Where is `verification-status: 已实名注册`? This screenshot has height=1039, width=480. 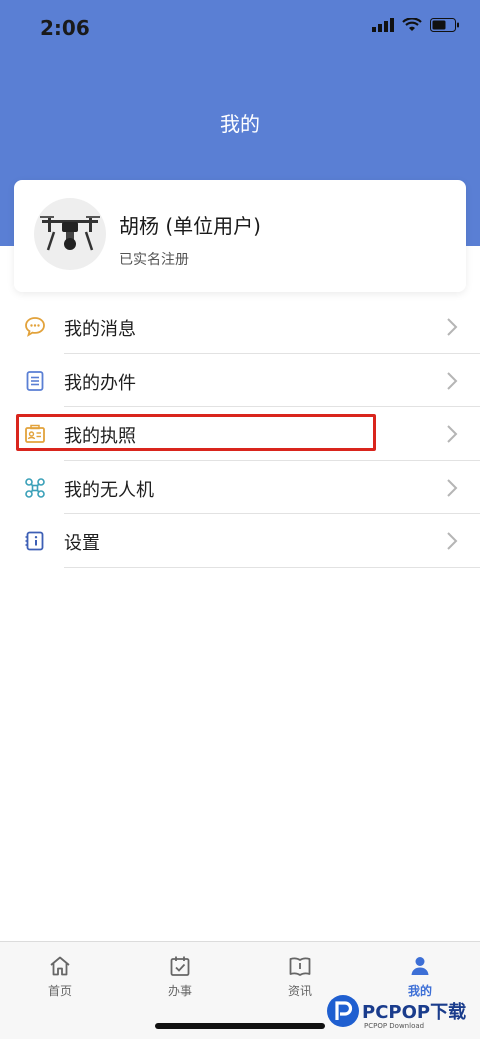
verification-status: 已实名注册 is located at coordinates (154, 260).